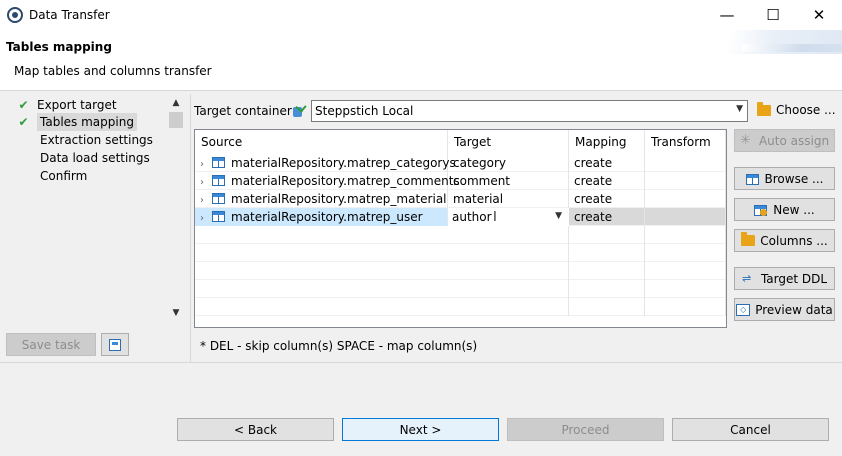  Describe the element at coordinates (77, 105) in the screenshot. I see `nav-item-label: Export target` at that location.